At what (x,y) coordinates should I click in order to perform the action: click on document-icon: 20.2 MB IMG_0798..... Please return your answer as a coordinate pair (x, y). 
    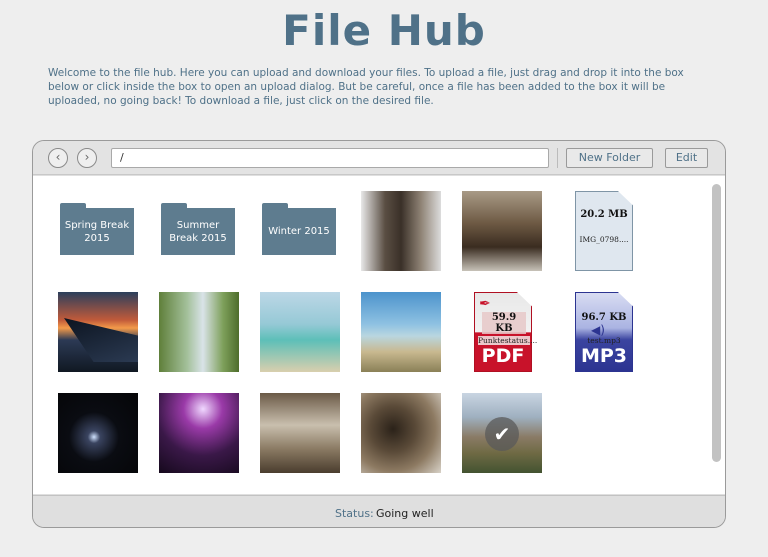
    Looking at the image, I should click on (604, 231).